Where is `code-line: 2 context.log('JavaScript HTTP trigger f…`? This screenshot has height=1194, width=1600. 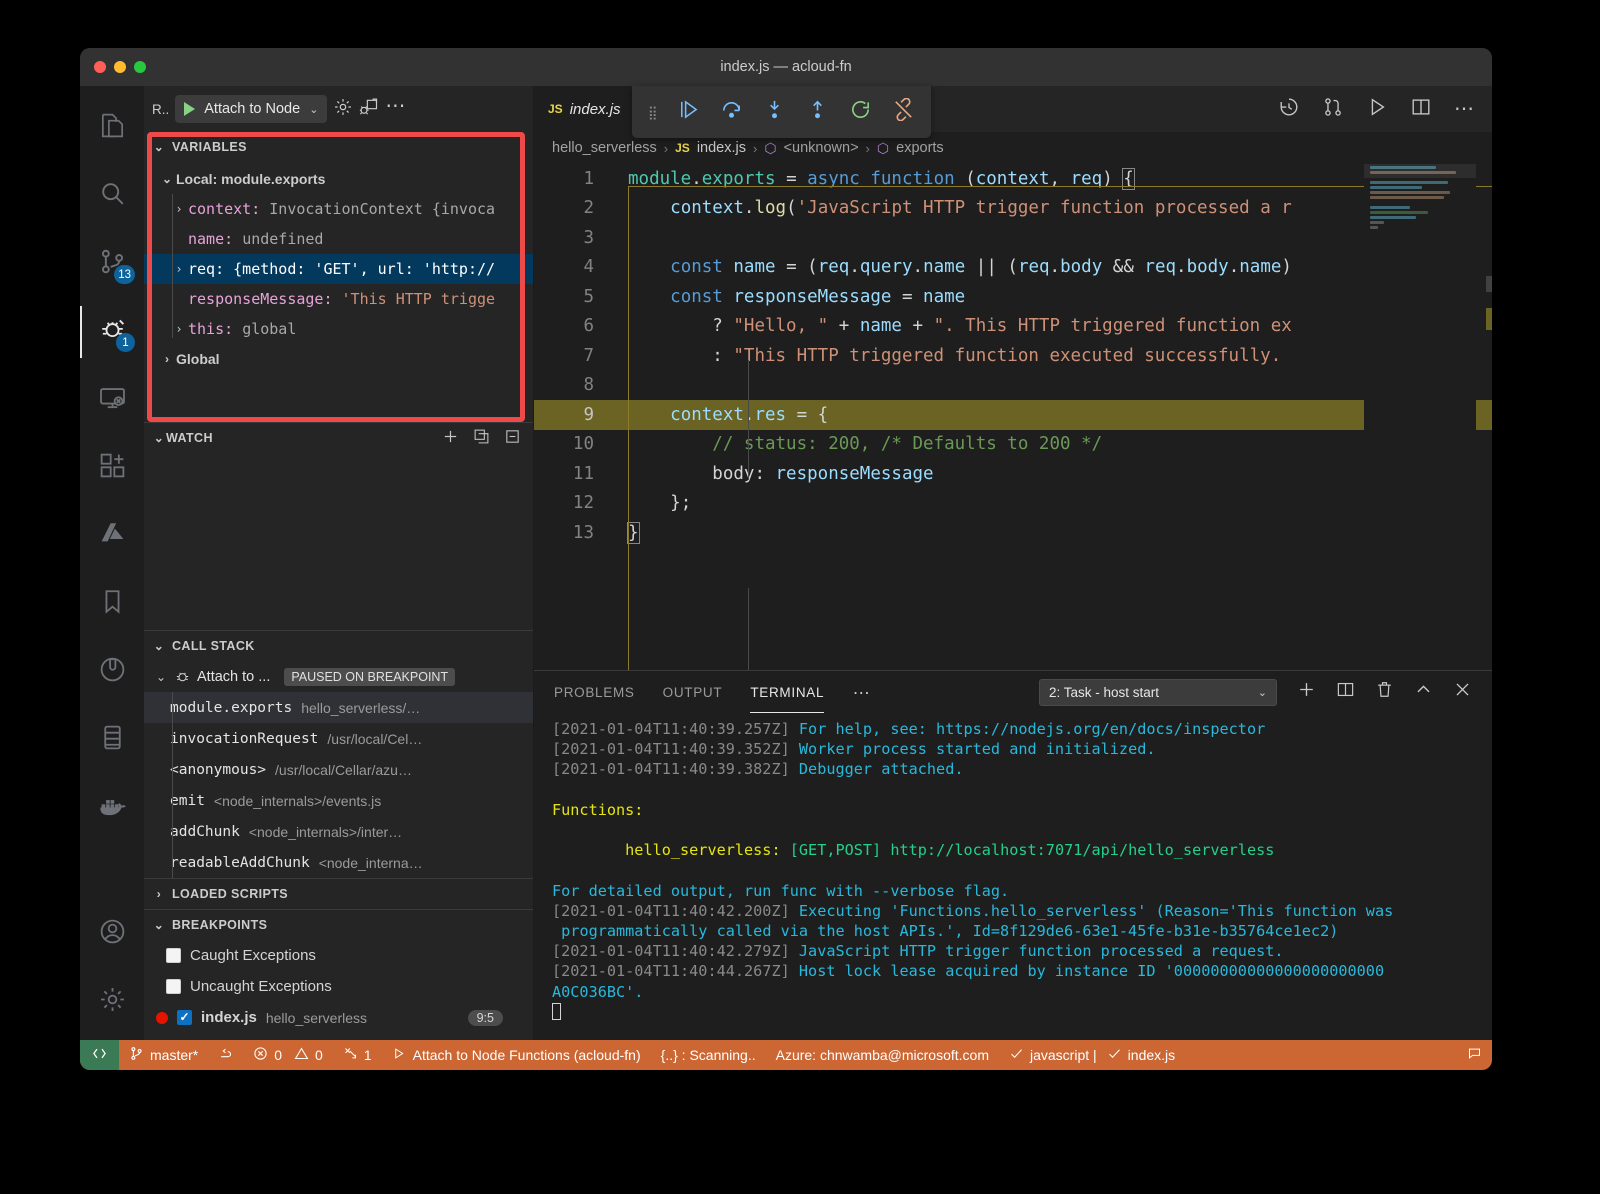 code-line: 2 context.log('JavaScript HTTP trigger f… is located at coordinates (1013, 209).